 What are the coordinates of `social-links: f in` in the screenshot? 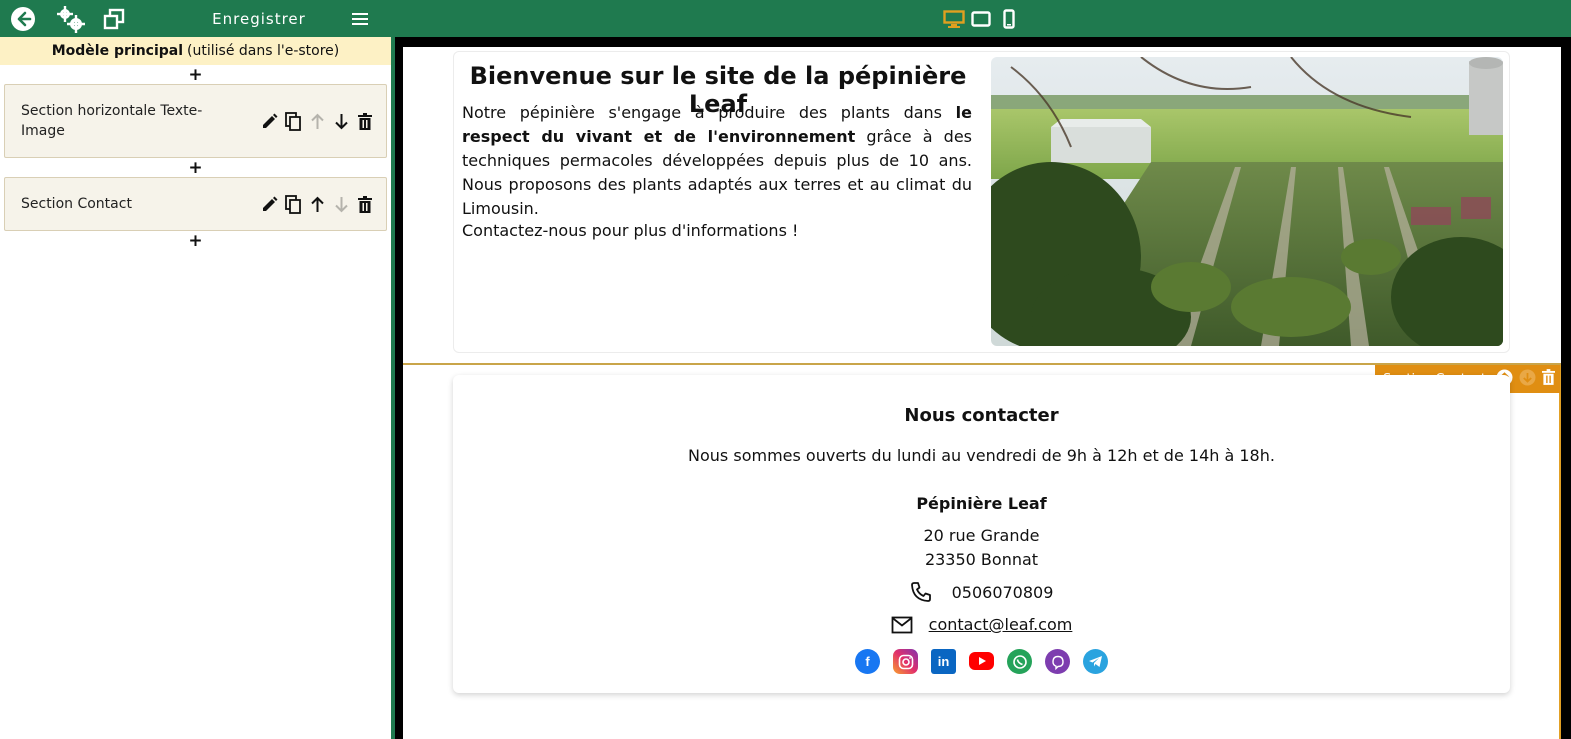 It's located at (981, 661).